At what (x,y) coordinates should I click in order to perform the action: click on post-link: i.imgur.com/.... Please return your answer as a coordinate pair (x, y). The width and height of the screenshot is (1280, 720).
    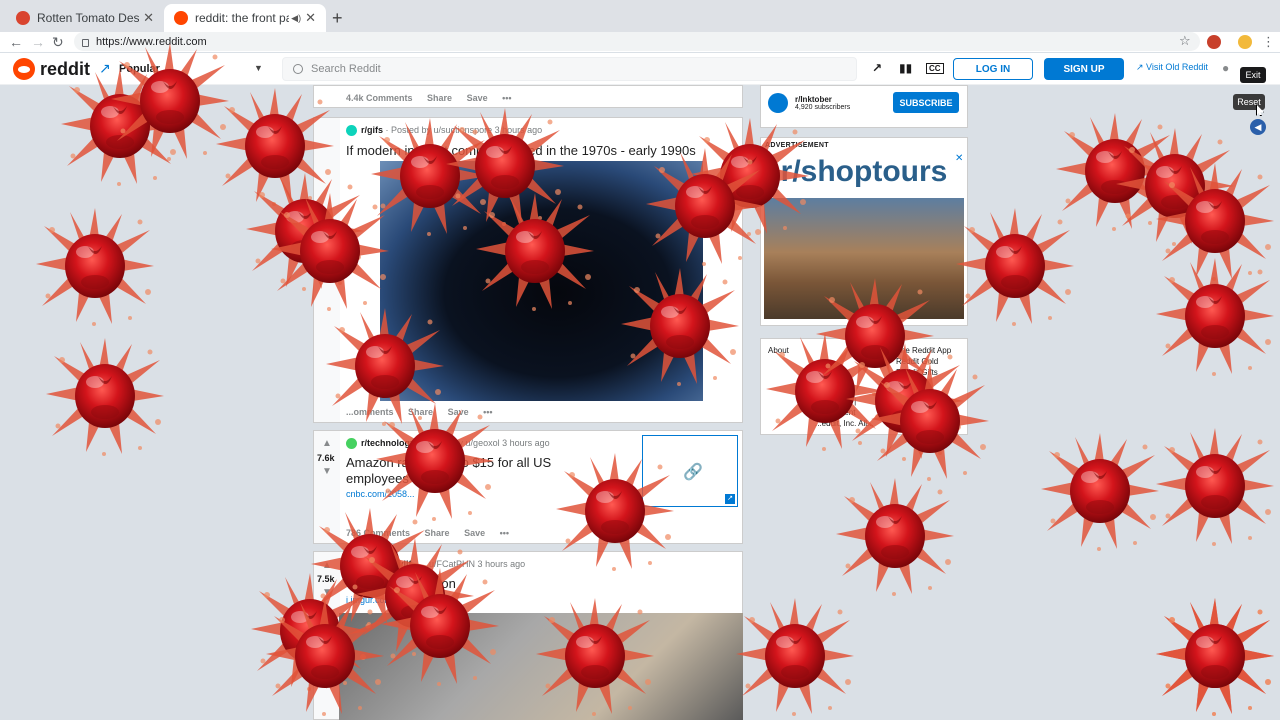
    Looking at the image, I should click on (374, 600).